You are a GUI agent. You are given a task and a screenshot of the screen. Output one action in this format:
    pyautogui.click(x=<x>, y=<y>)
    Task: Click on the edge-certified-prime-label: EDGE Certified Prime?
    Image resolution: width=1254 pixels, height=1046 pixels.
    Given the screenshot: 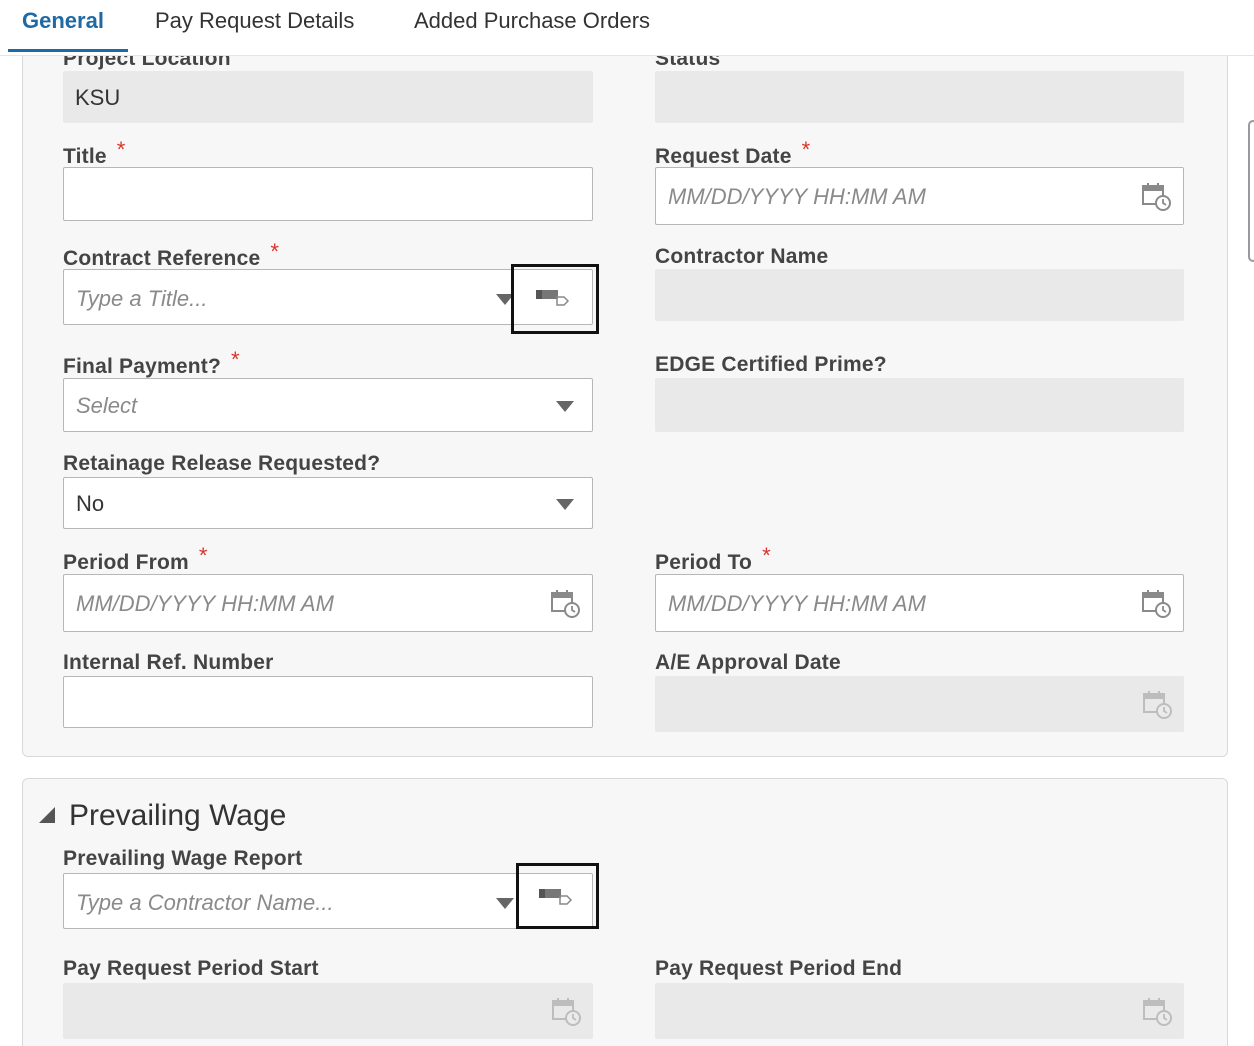 What is the action you would take?
    pyautogui.click(x=771, y=364)
    